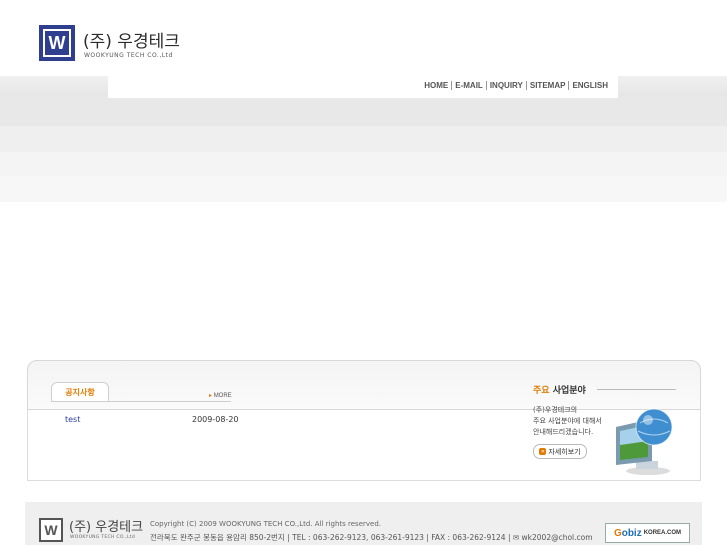 Image resolution: width=727 pixels, height=545 pixels. What do you see at coordinates (563, 432) in the screenshot?
I see `business-desc-line: 안내해드리겠습니다.` at bounding box center [563, 432].